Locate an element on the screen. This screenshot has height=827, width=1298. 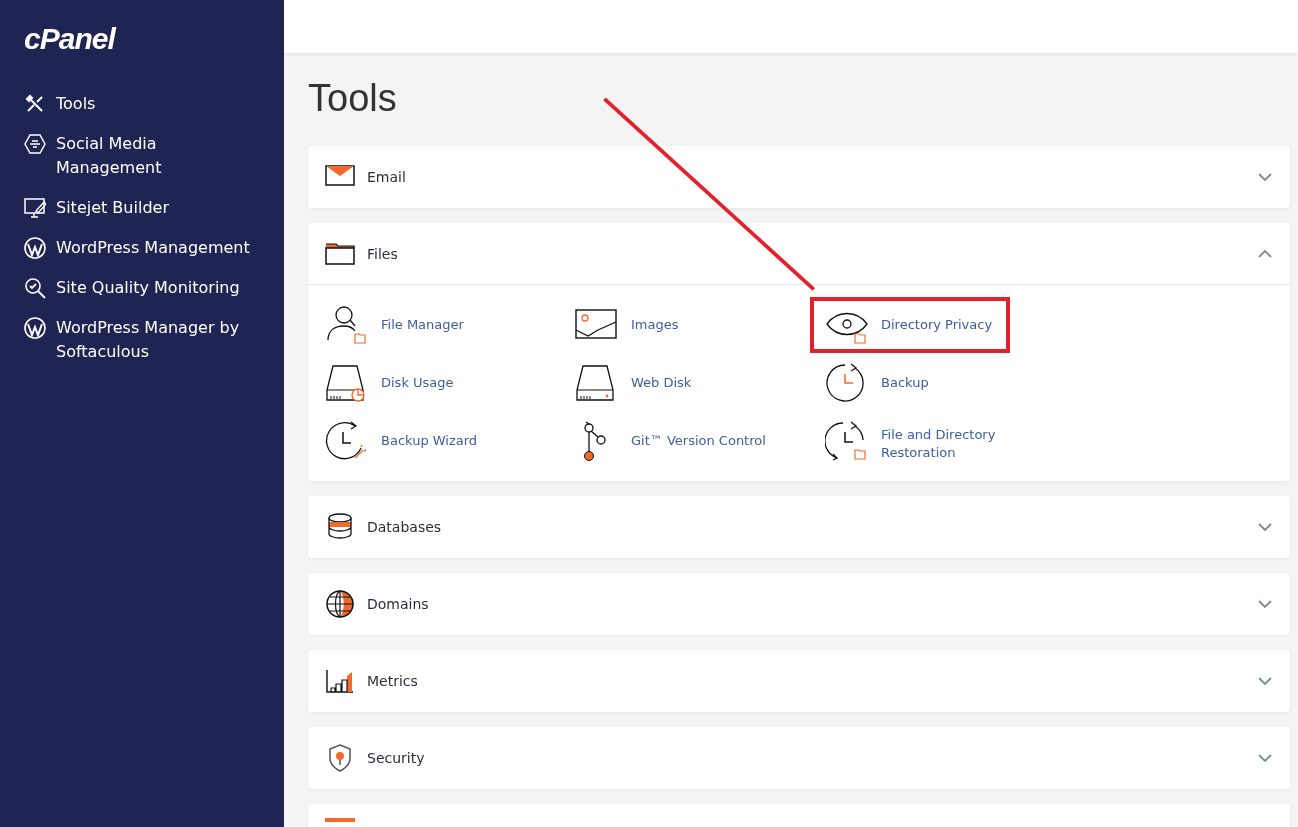
tool-link: File and Directory Restoration is located at coordinates (921, 441).